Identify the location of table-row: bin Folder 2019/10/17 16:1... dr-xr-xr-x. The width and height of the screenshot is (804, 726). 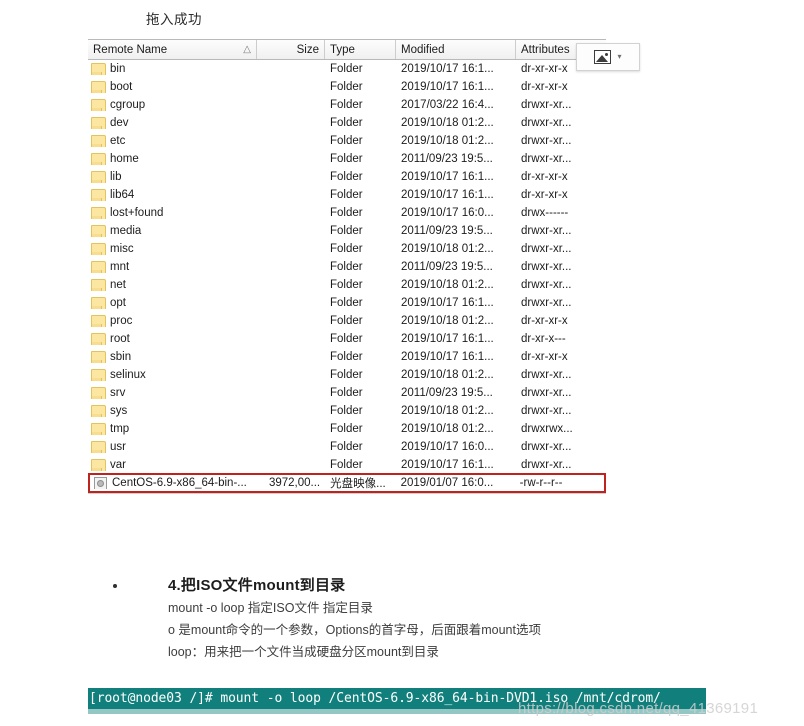
(347, 69).